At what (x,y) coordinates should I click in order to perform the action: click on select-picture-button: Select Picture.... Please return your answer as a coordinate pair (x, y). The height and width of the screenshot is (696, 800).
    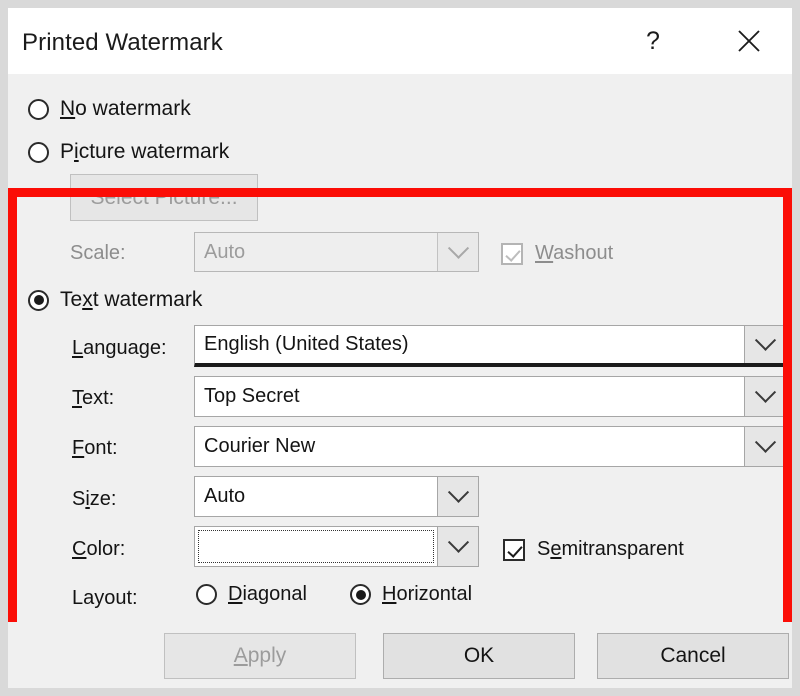
    Looking at the image, I should click on (164, 197).